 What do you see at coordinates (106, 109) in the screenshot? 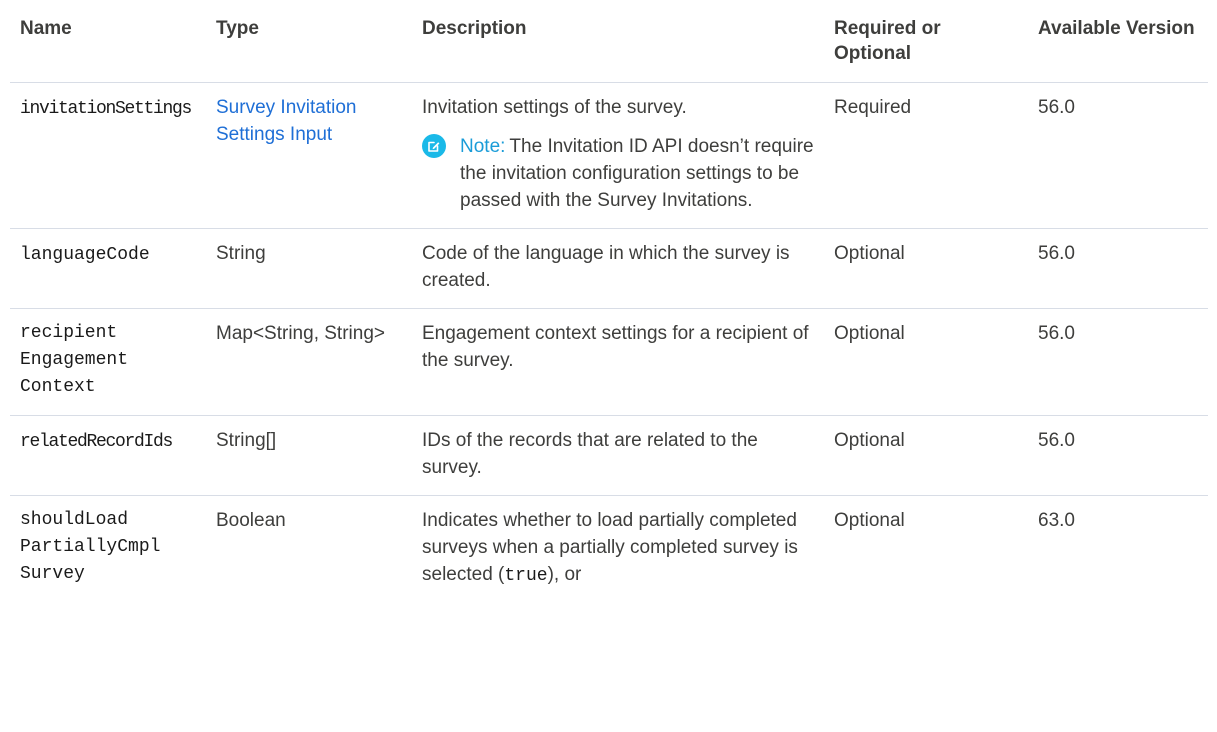
I see `param-name-text: invitationSettings` at bounding box center [106, 109].